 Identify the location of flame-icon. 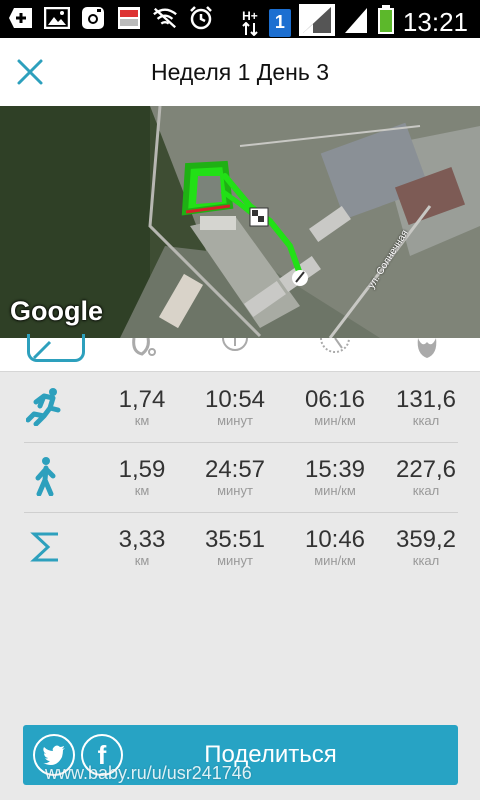
(427, 348).